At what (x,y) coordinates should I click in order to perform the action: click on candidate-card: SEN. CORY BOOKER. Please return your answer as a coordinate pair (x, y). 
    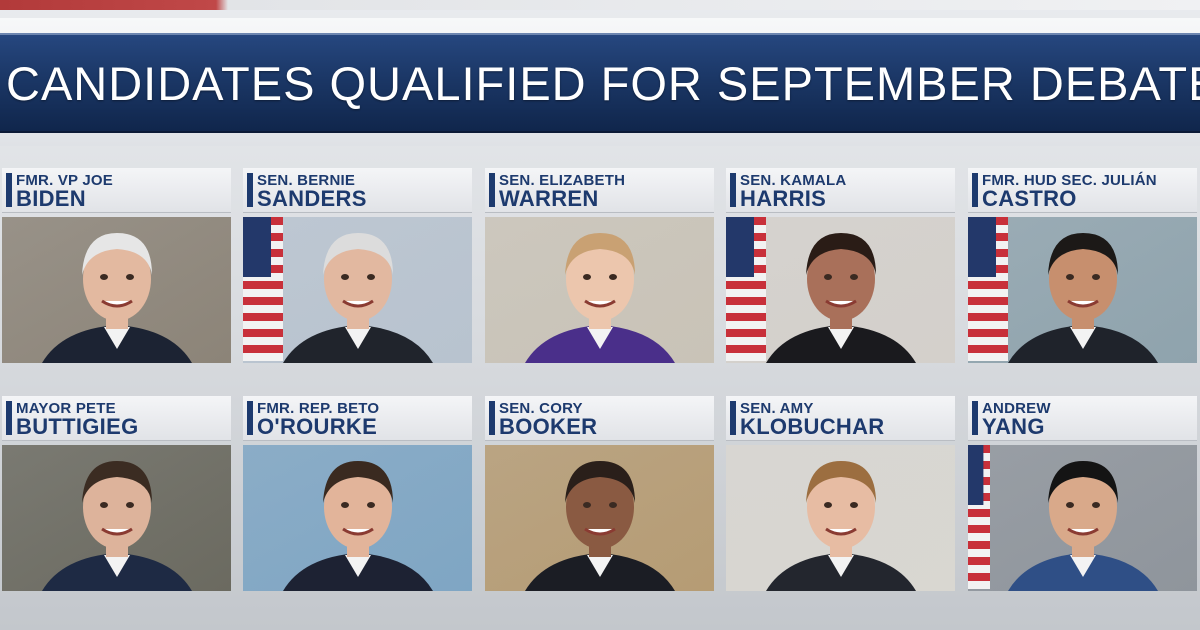
    Looking at the image, I should click on (599, 493).